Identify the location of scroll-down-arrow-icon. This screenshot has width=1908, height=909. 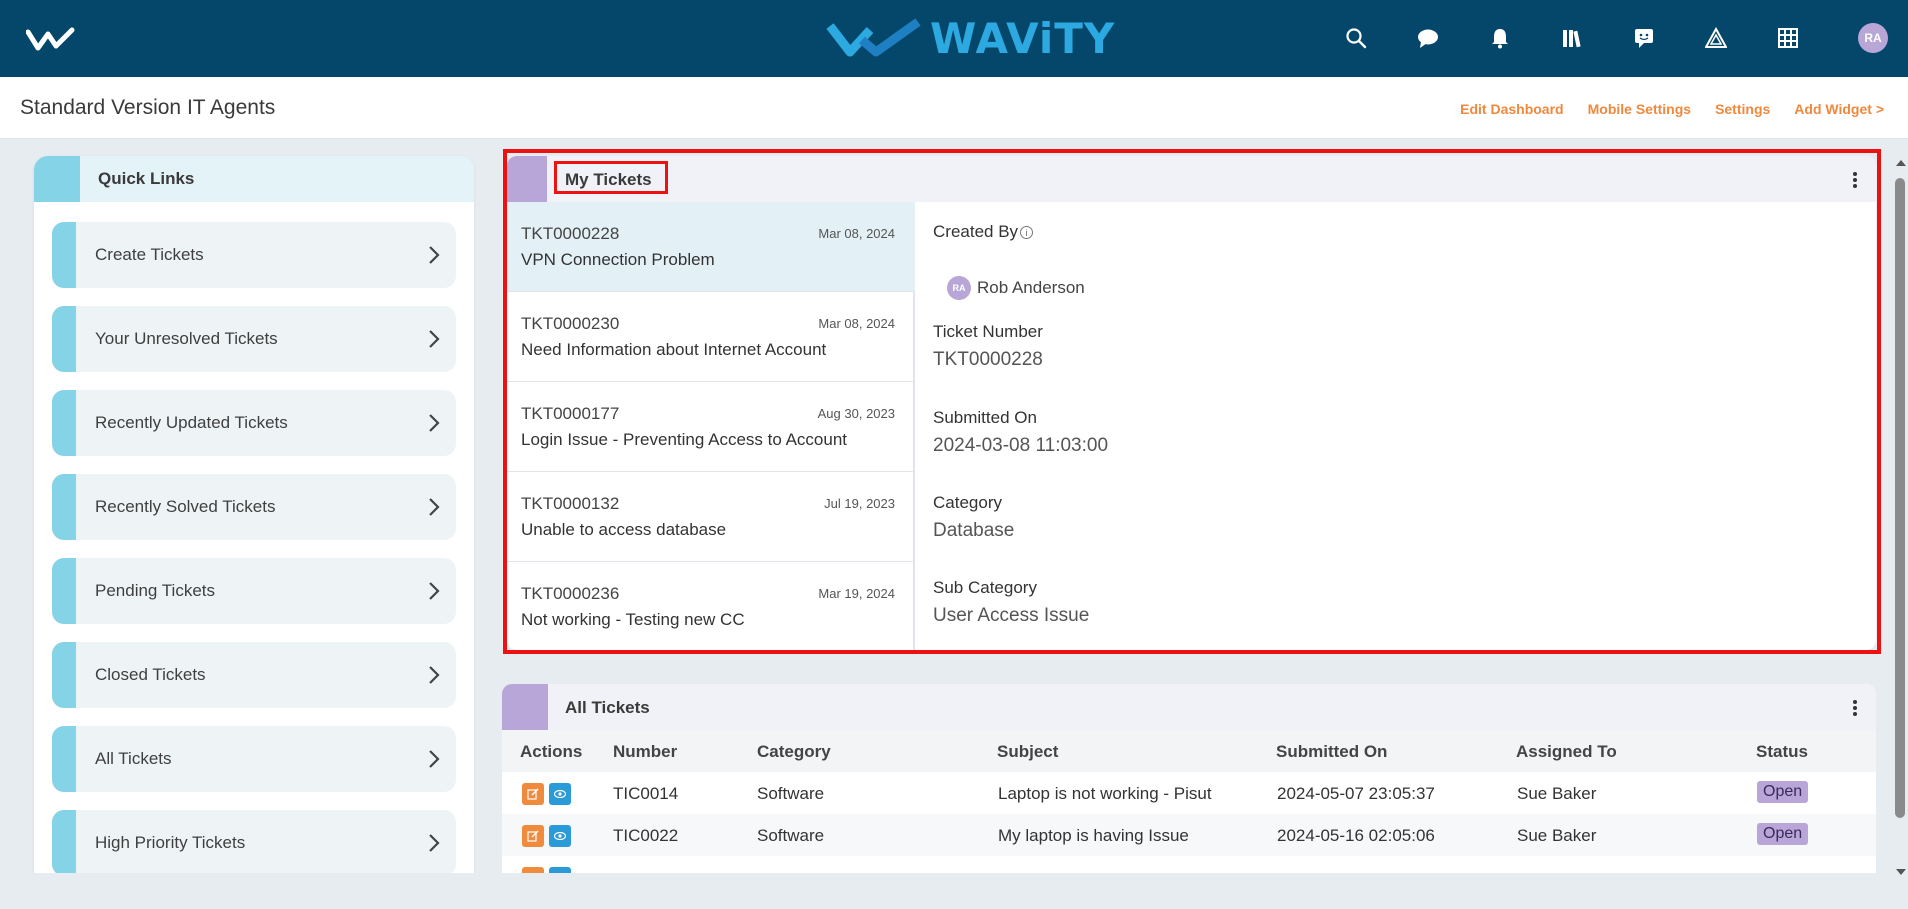
(1901, 872).